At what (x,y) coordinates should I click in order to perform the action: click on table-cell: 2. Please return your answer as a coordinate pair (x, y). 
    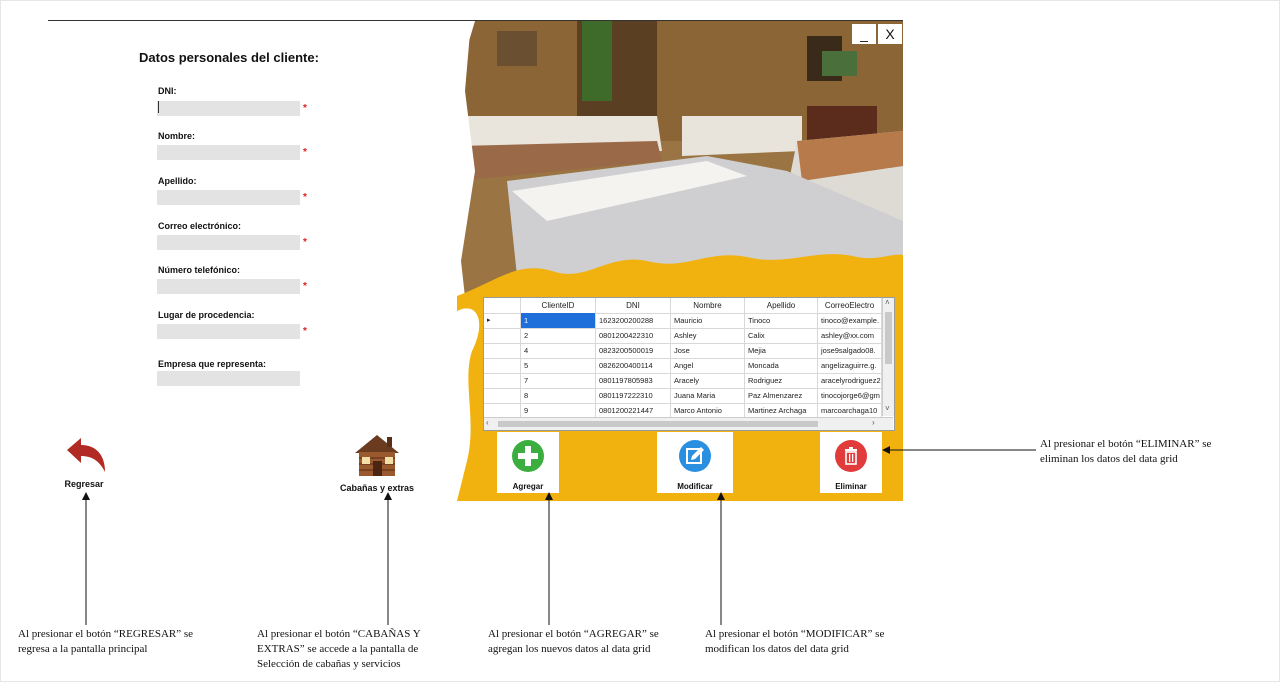
    Looking at the image, I should click on (558, 335).